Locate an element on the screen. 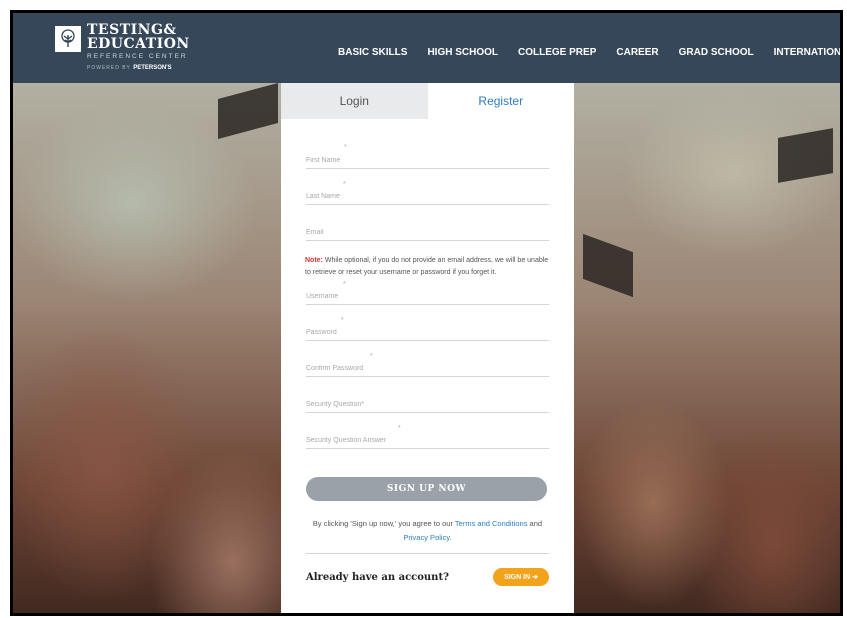 Image resolution: width=847 pixels, height=618 pixels. security-question-field-wrapper is located at coordinates (427, 395).